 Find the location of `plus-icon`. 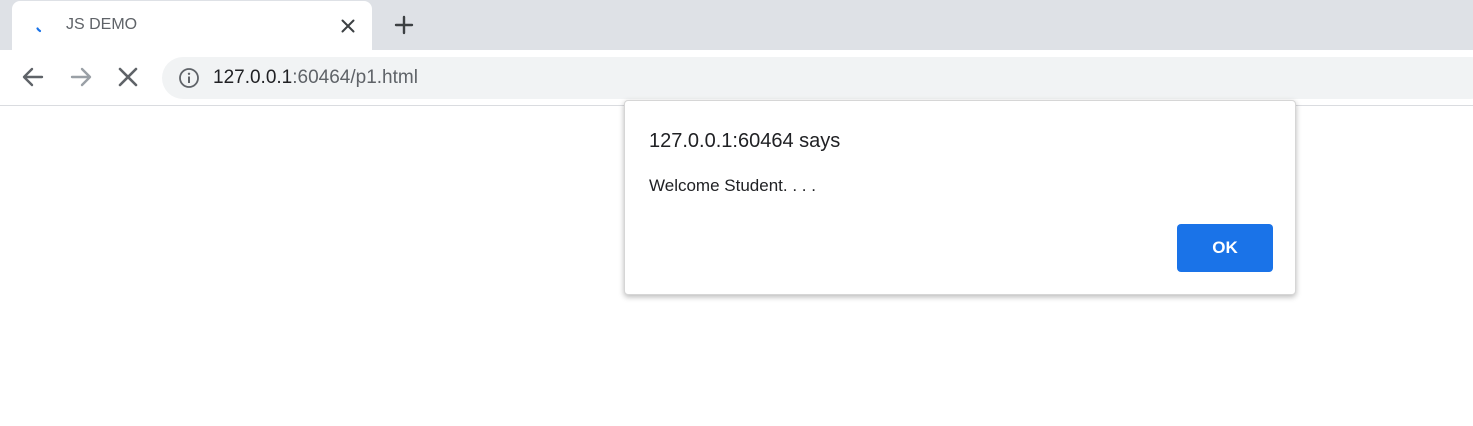

plus-icon is located at coordinates (404, 25).